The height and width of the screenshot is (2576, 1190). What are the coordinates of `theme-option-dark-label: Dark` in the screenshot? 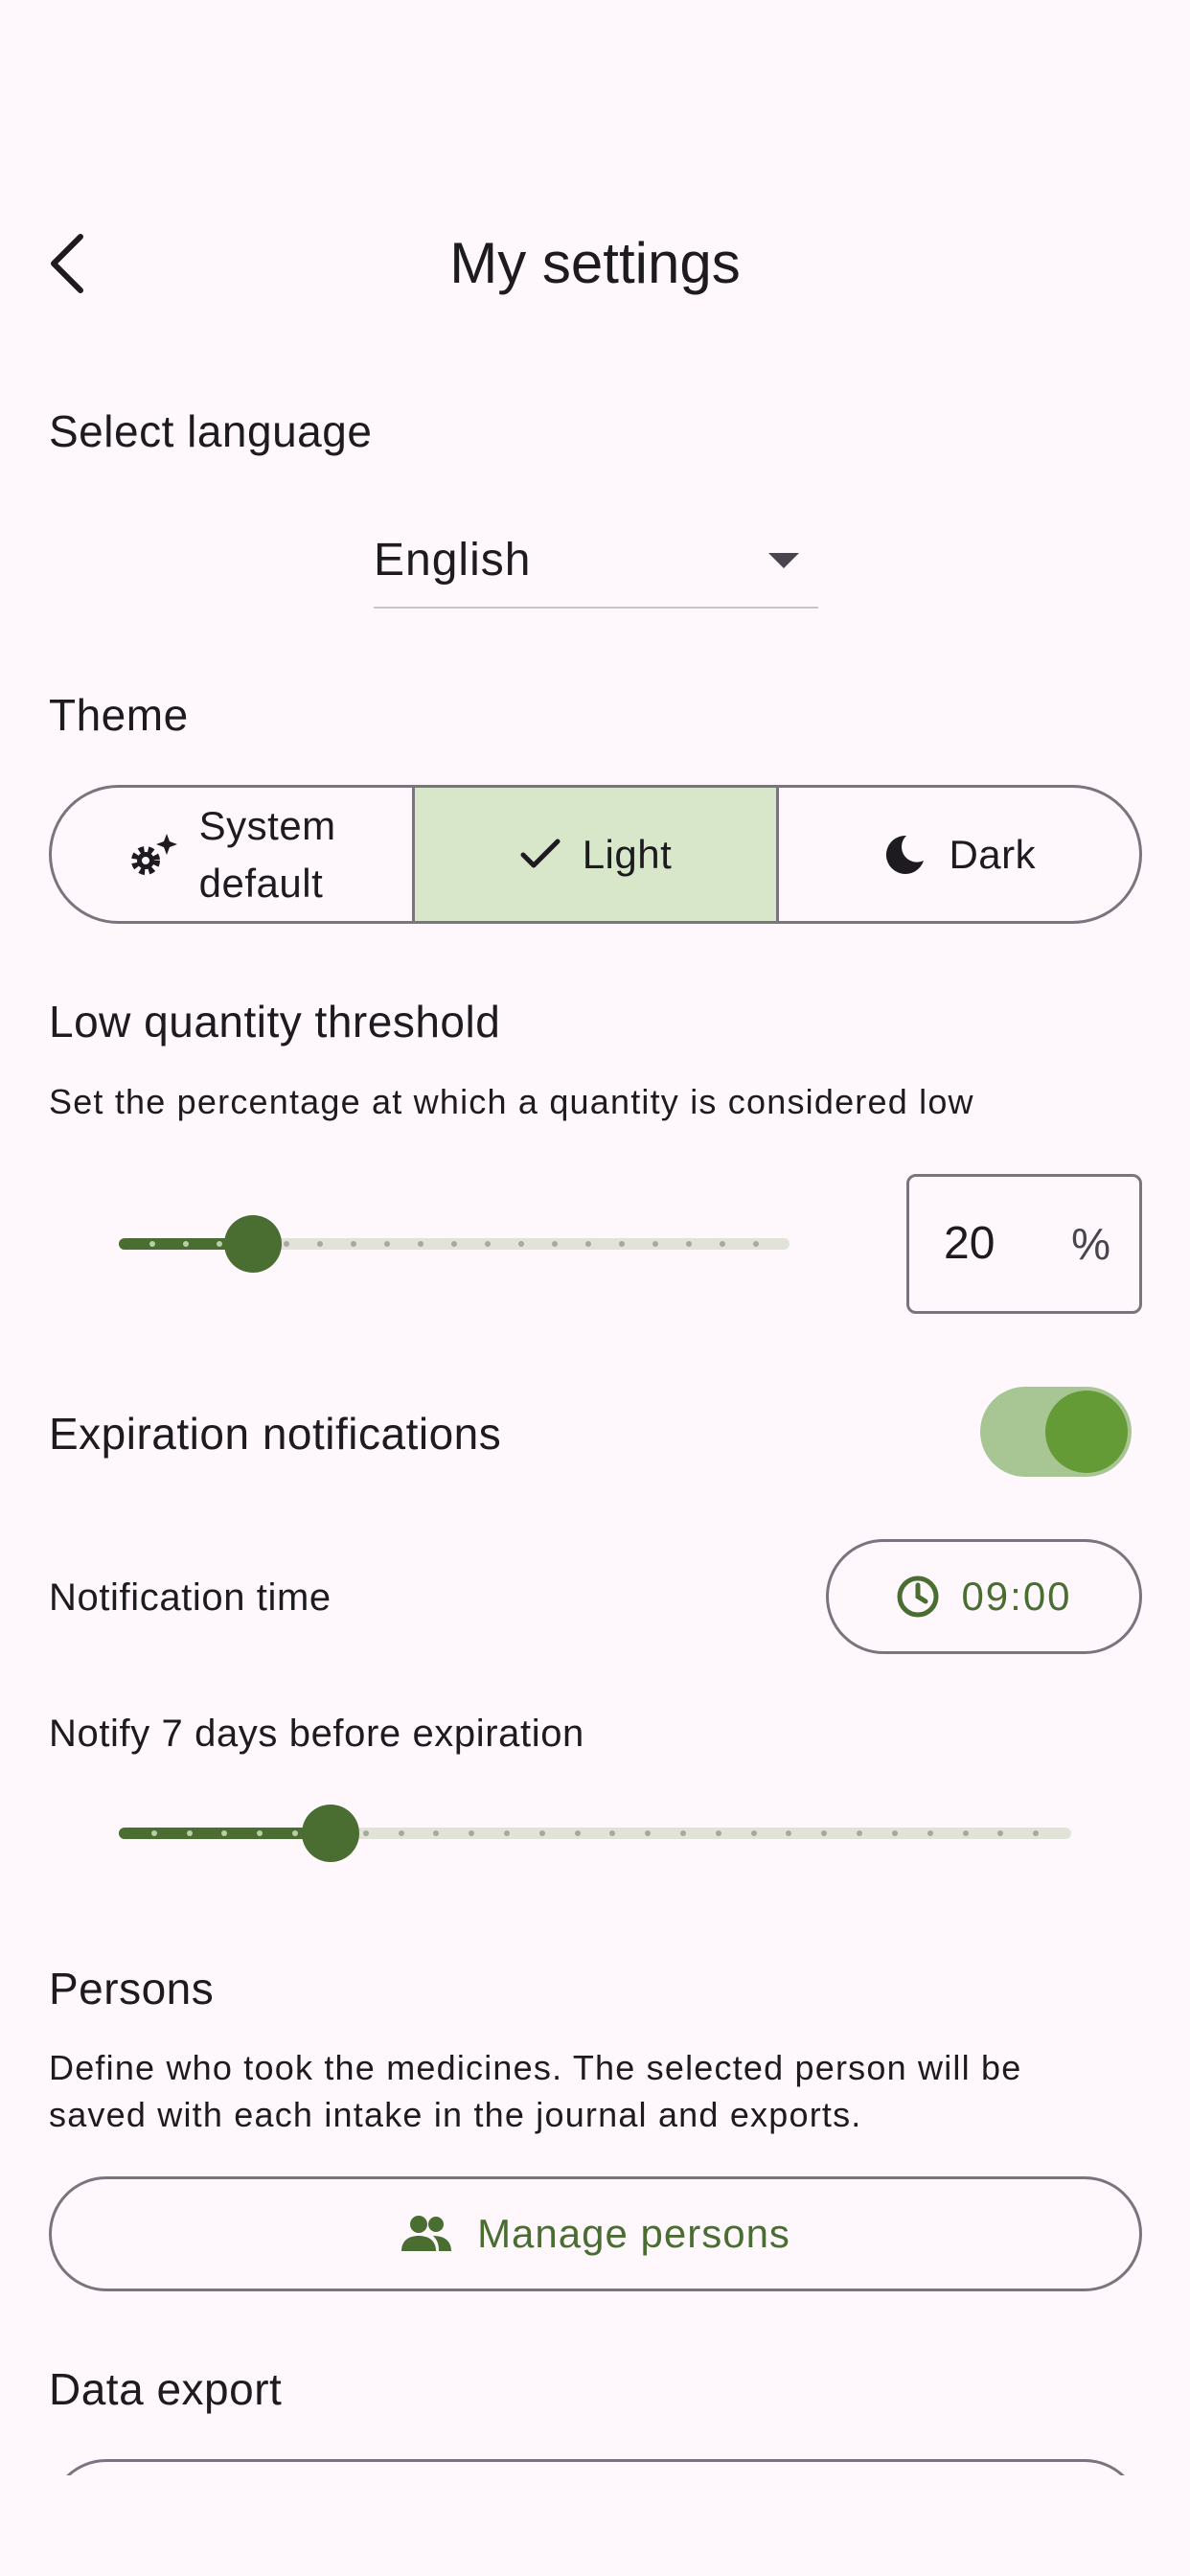 It's located at (993, 854).